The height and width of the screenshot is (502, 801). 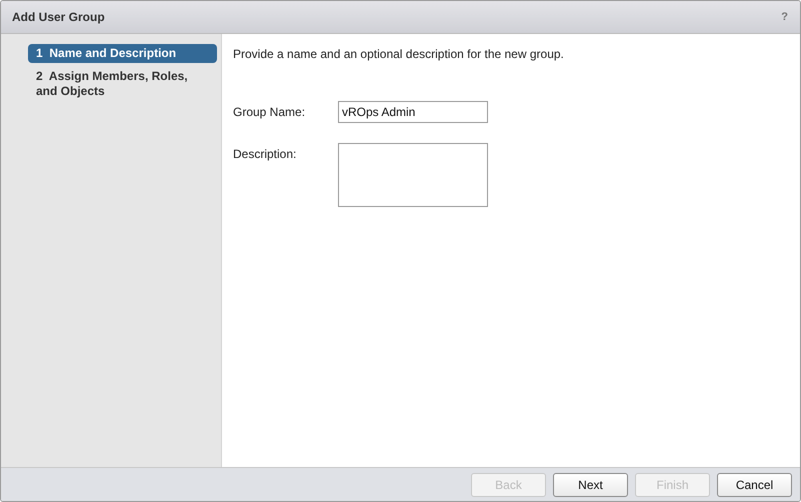 I want to click on wizard-button: Cancel, so click(x=754, y=484).